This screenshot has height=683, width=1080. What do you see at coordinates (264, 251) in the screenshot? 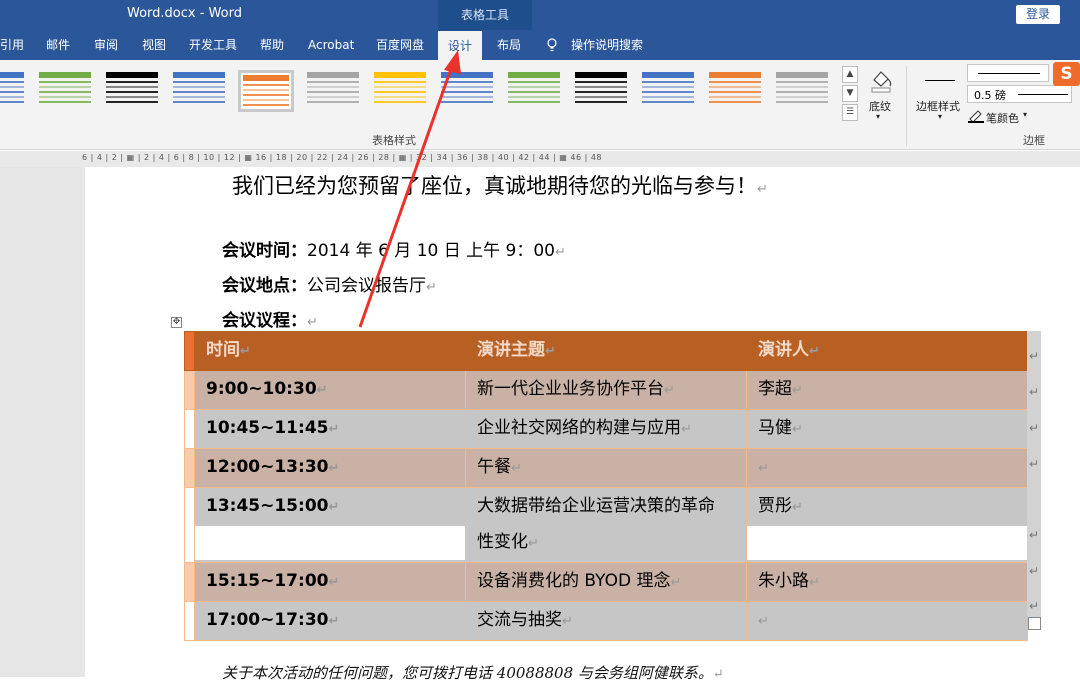
I see `meeting-time-label: 会议时间：` at bounding box center [264, 251].